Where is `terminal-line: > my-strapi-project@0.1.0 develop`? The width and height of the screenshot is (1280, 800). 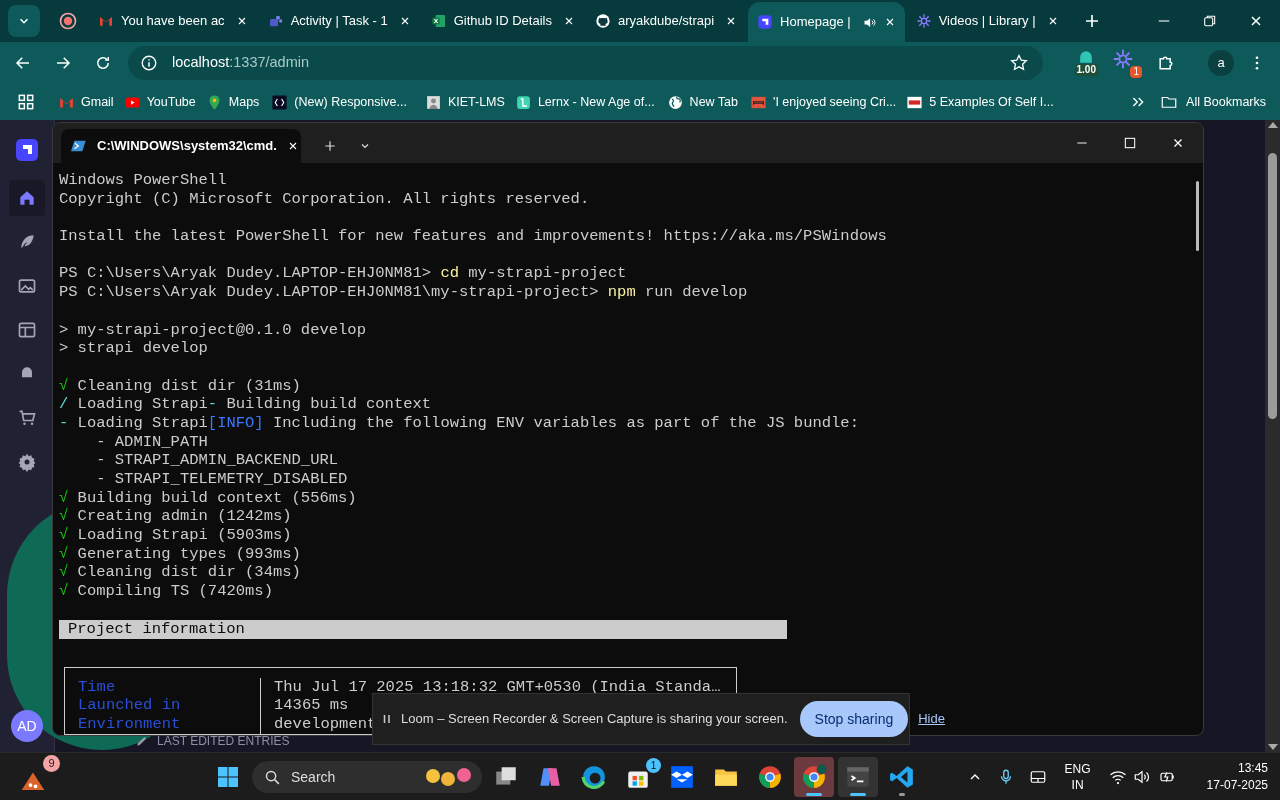 terminal-line: > my-strapi-project@0.1.0 develop is located at coordinates (212, 330).